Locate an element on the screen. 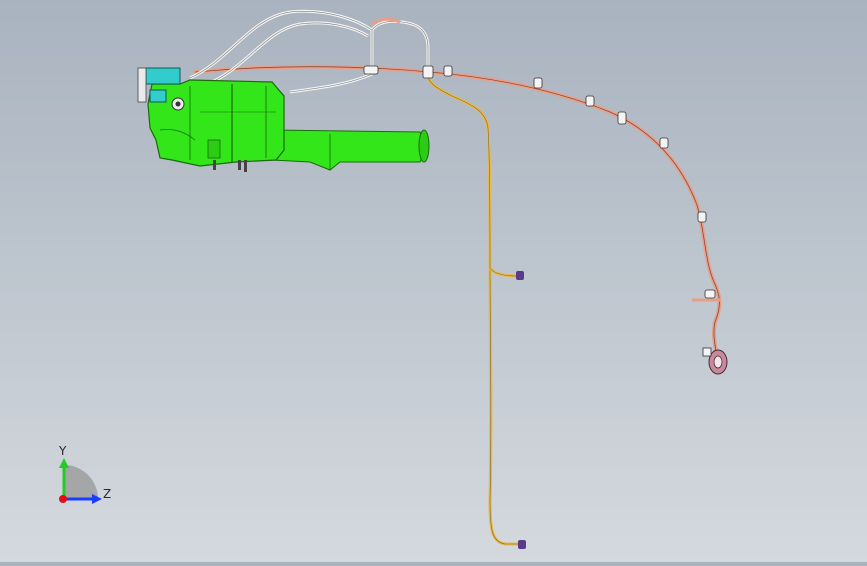 The image size is (867, 566). washer-tank is located at coordinates (288, 125).